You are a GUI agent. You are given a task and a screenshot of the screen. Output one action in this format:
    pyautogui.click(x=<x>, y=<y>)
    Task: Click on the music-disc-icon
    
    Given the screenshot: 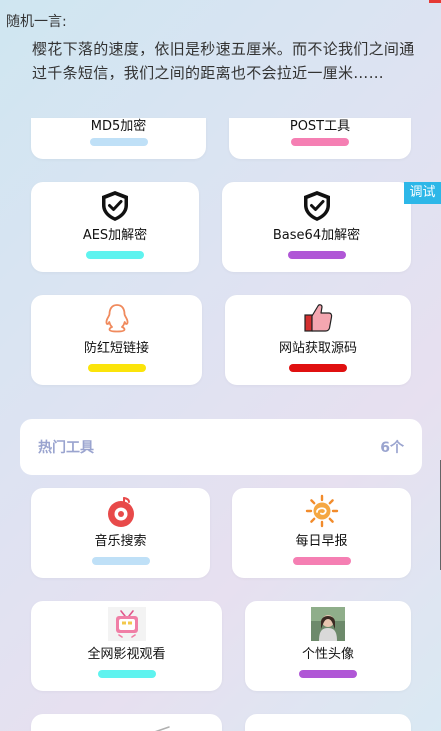 What is the action you would take?
    pyautogui.click(x=121, y=514)
    